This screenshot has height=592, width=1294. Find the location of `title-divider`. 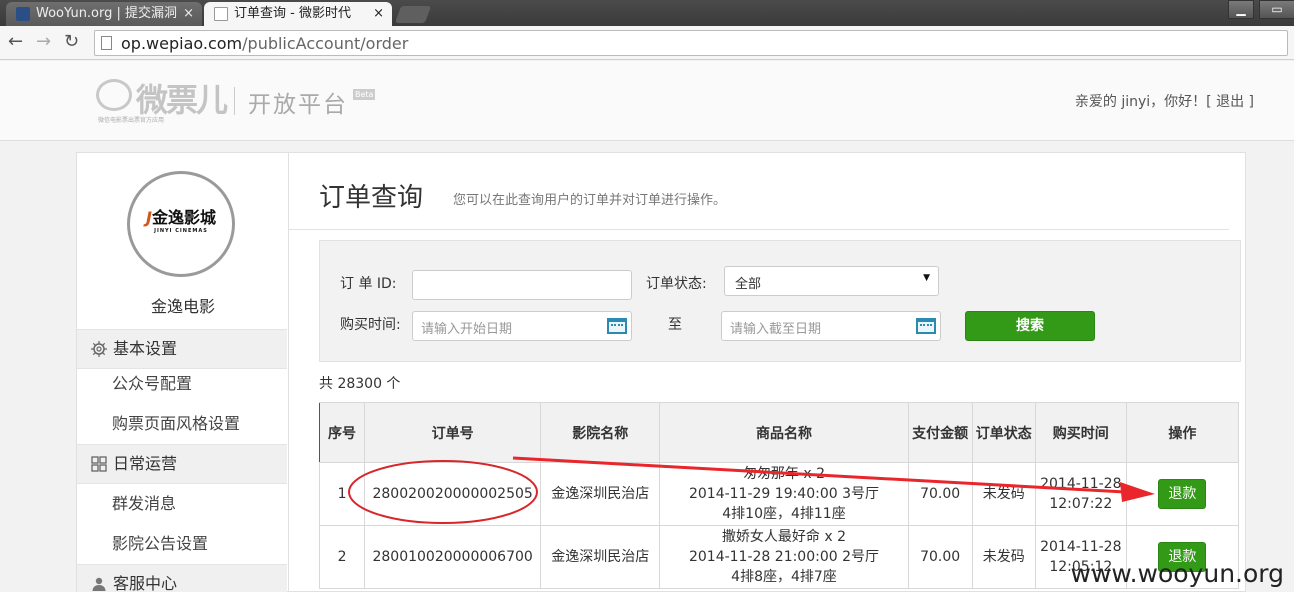

title-divider is located at coordinates (759, 229).